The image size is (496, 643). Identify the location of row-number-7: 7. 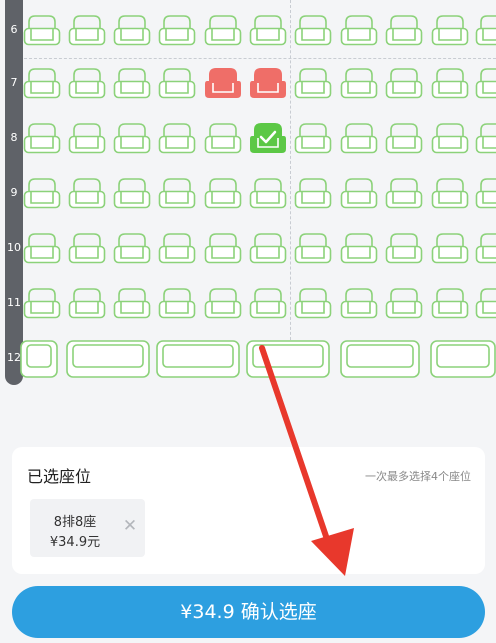
(14, 82).